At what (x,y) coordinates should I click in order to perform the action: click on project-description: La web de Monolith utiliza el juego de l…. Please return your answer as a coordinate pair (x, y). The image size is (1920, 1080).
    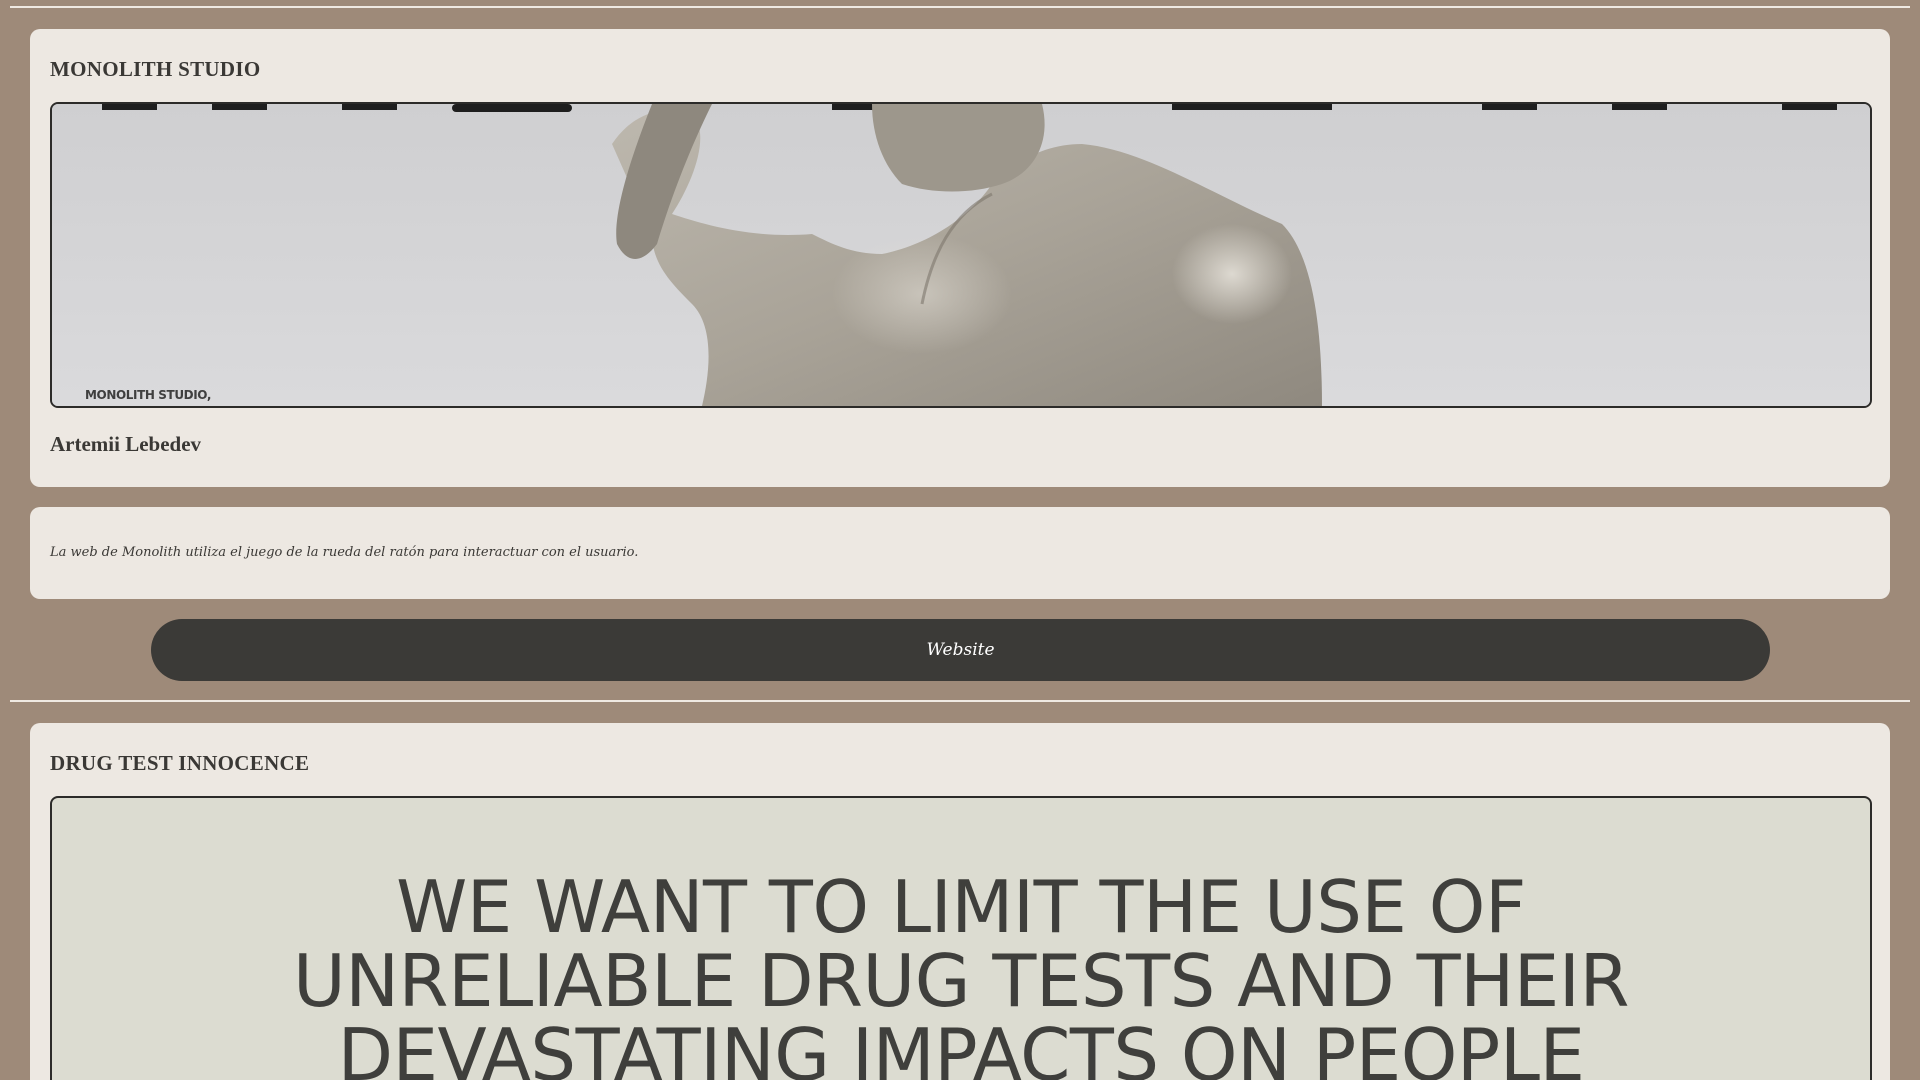
    Looking at the image, I should click on (344, 552).